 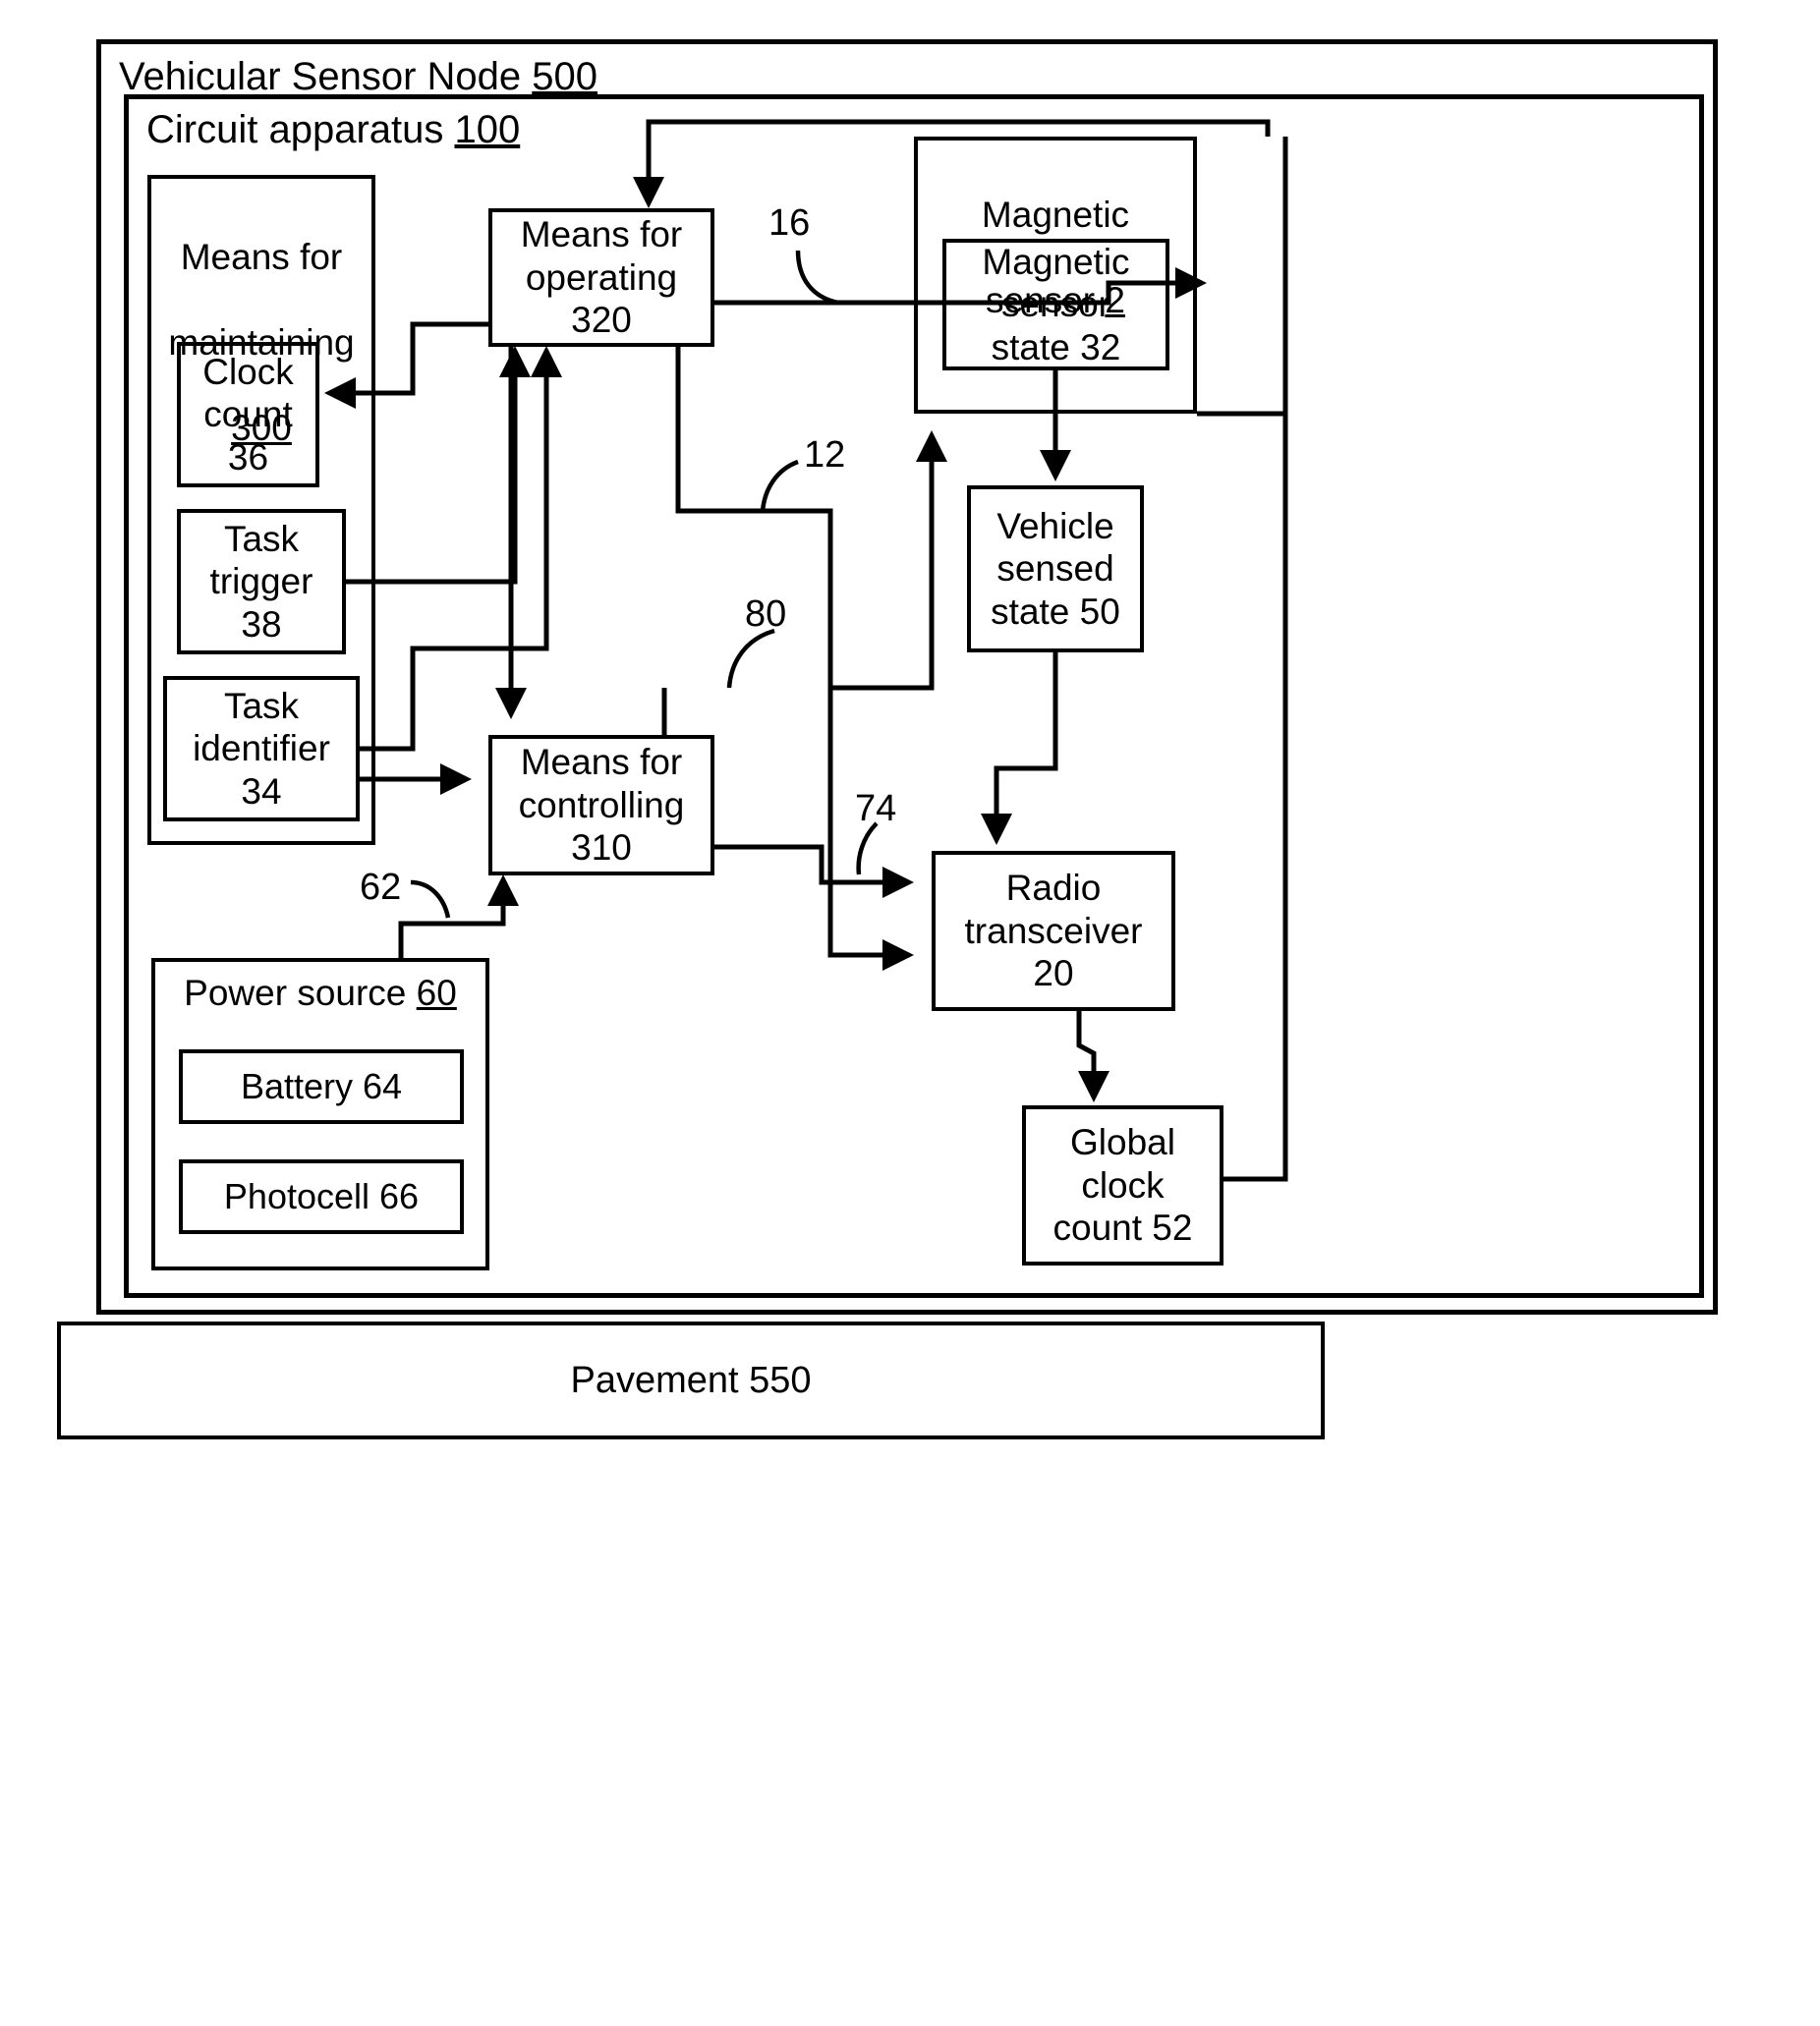 I want to click on pavement-label: Pavement 550, so click(x=691, y=1380).